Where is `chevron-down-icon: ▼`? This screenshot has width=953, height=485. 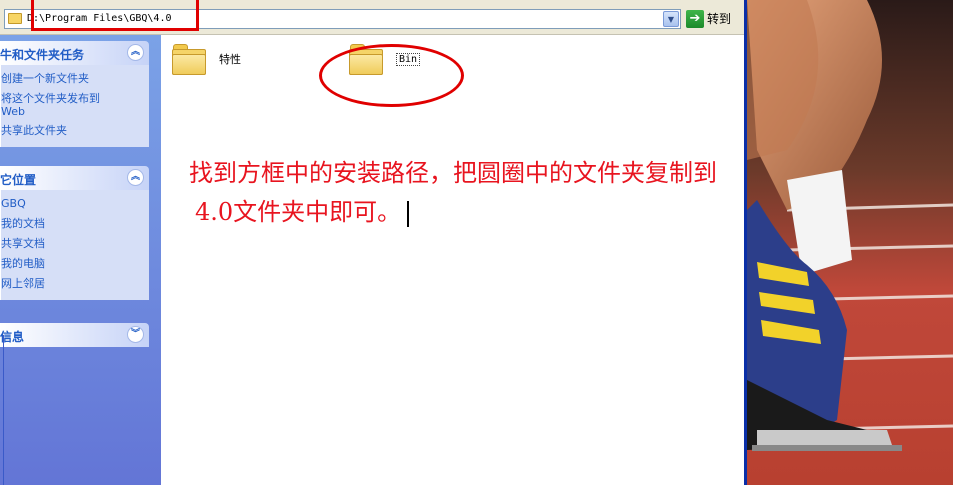 chevron-down-icon: ▼ is located at coordinates (671, 19).